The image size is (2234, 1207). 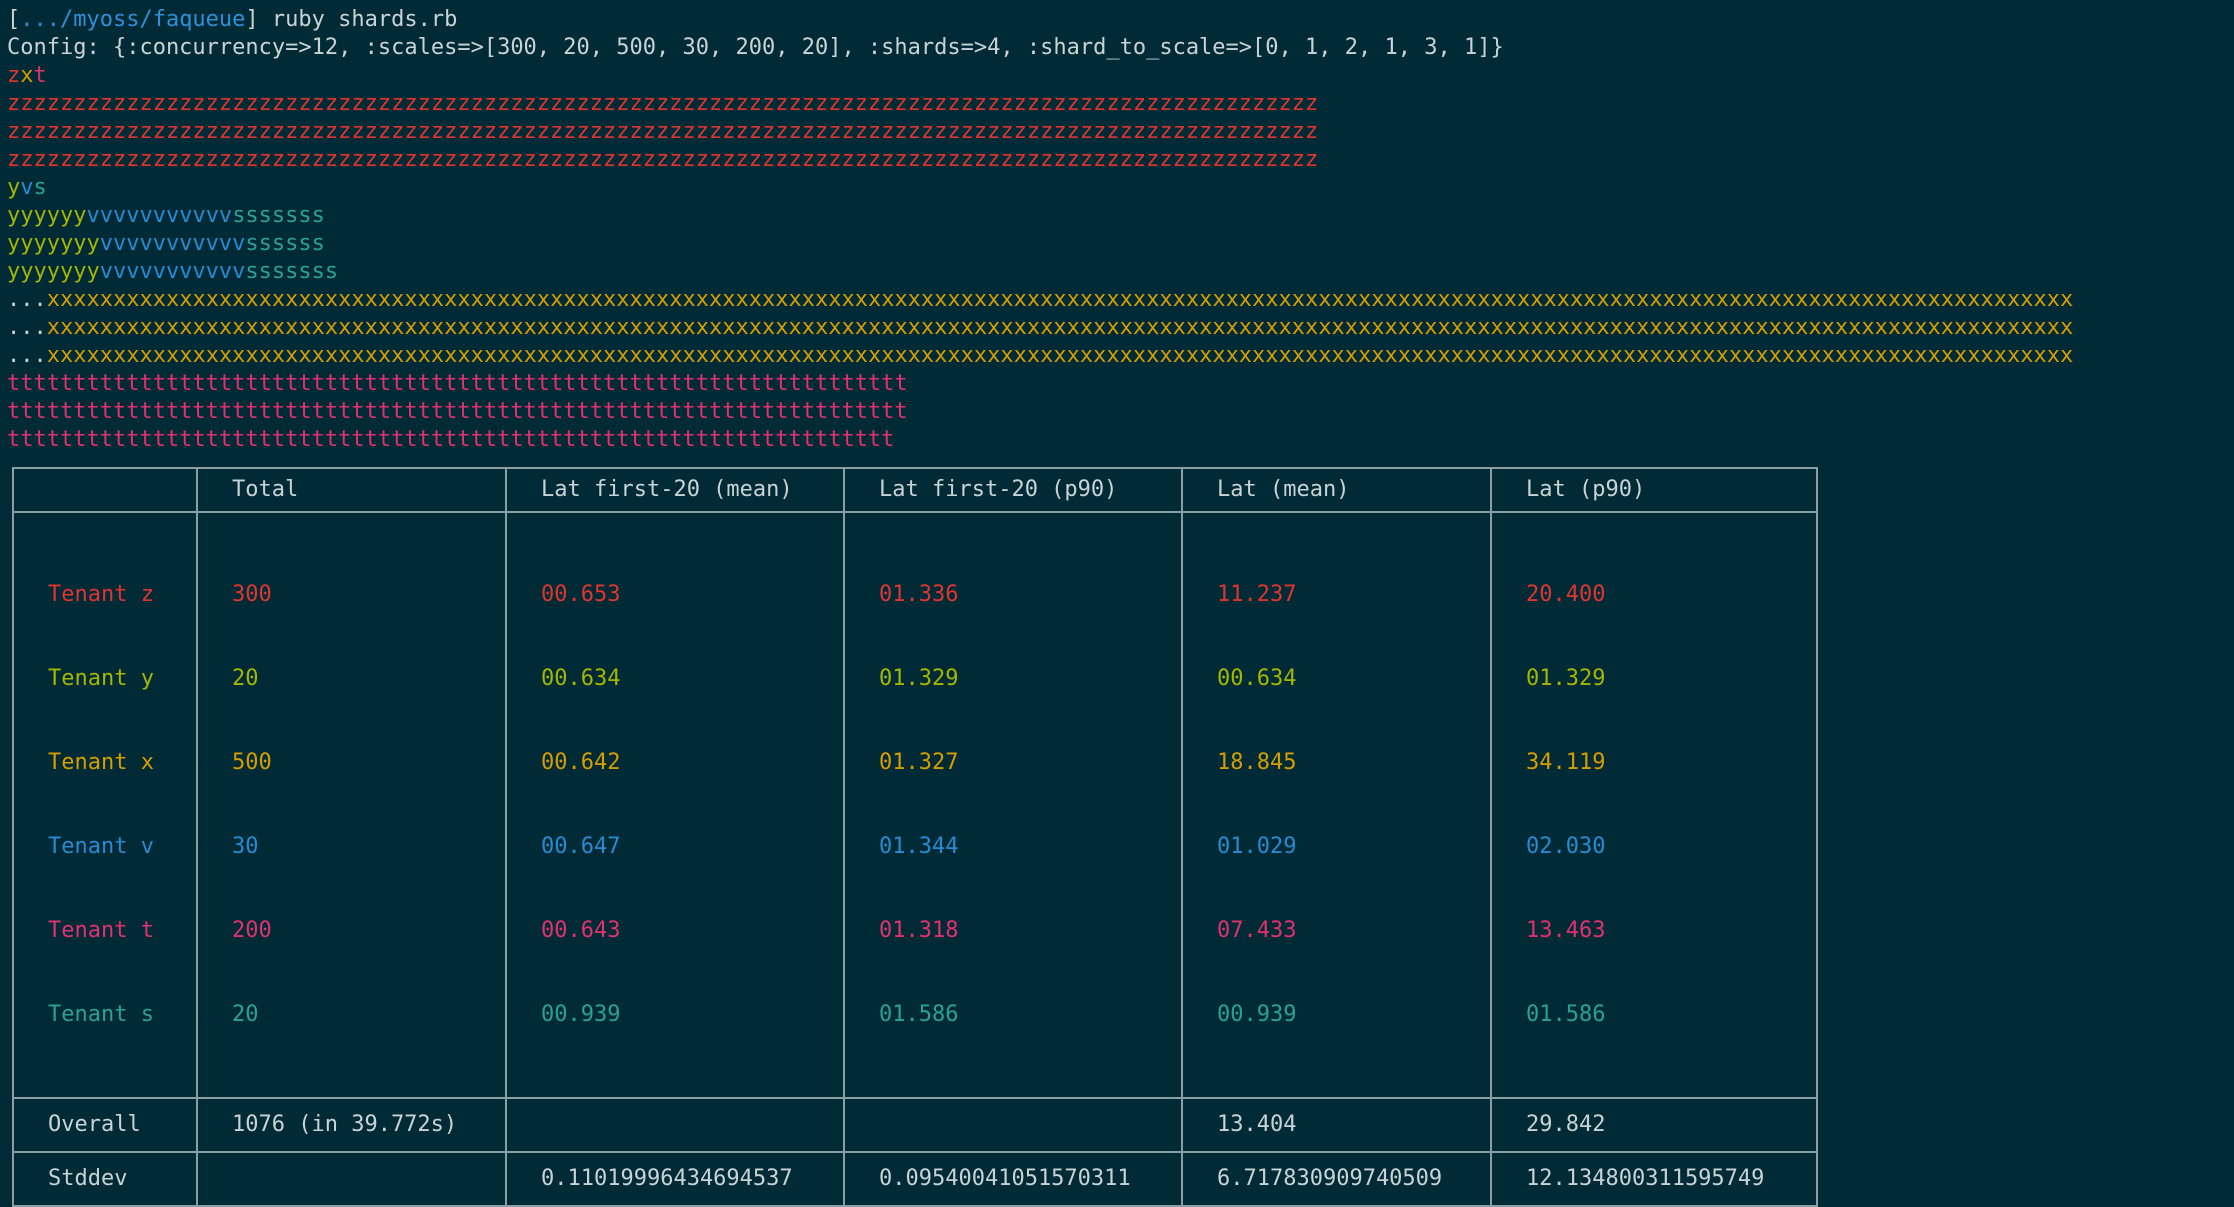 What do you see at coordinates (252, 930) in the screenshot?
I see `tenant-t-total: 200` at bounding box center [252, 930].